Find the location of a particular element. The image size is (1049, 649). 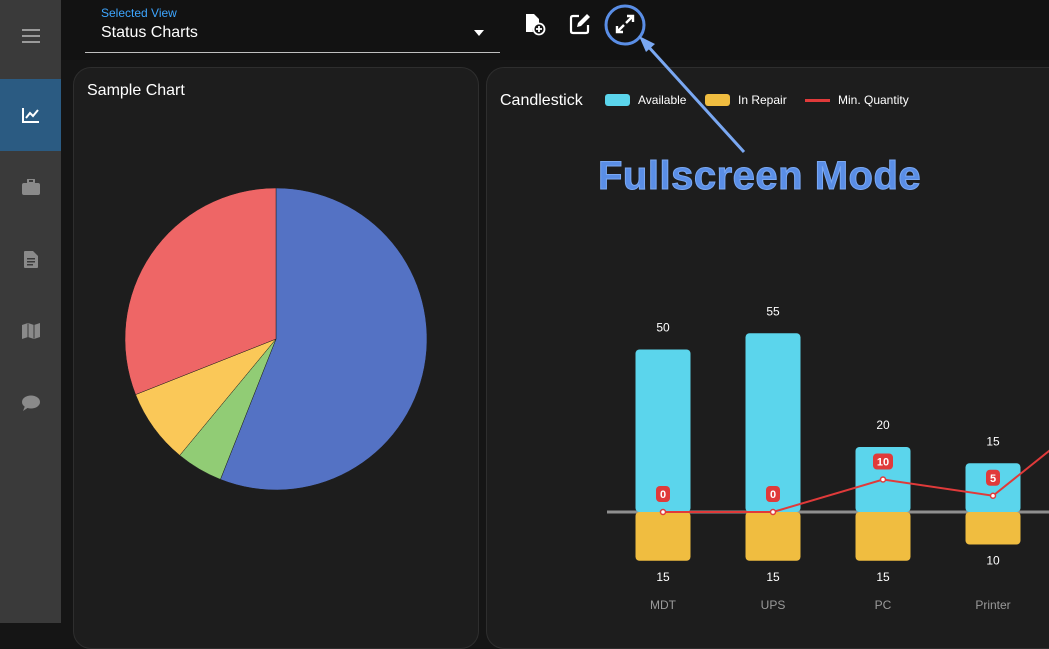

label-in-repair-2: 15 is located at coordinates (883, 577).